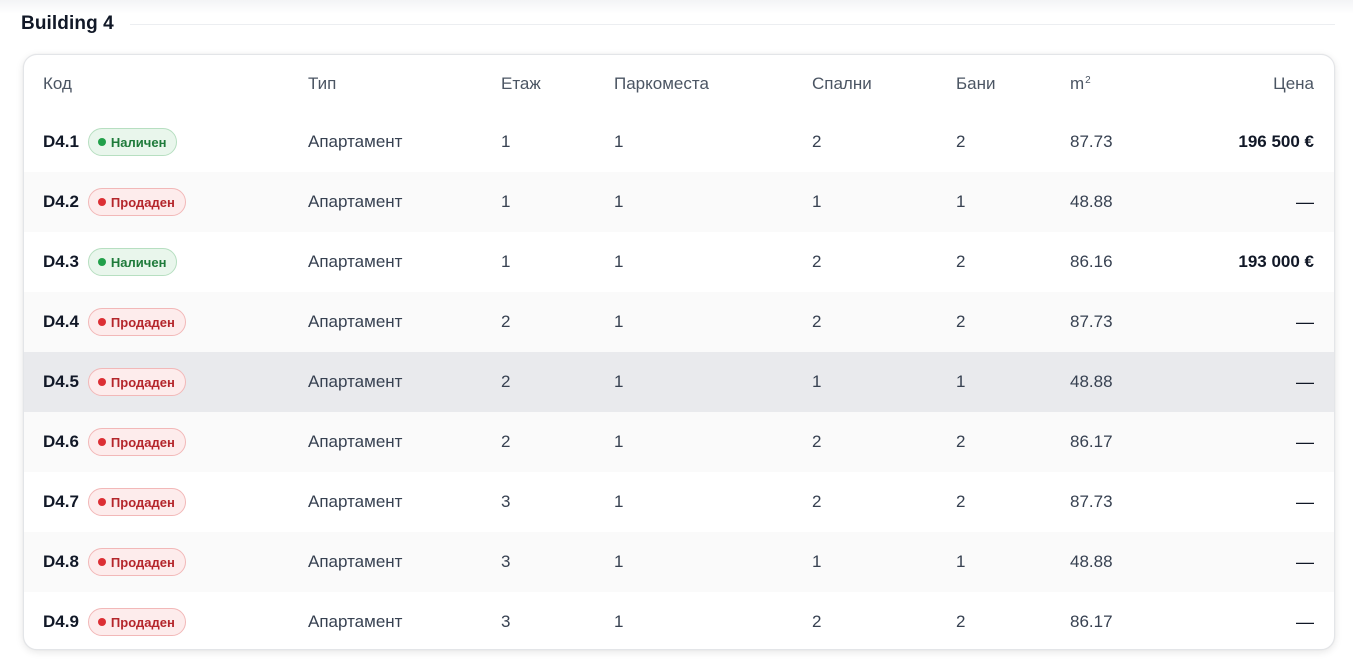  Describe the element at coordinates (67, 23) in the screenshot. I see `section-title: Building 4` at that location.